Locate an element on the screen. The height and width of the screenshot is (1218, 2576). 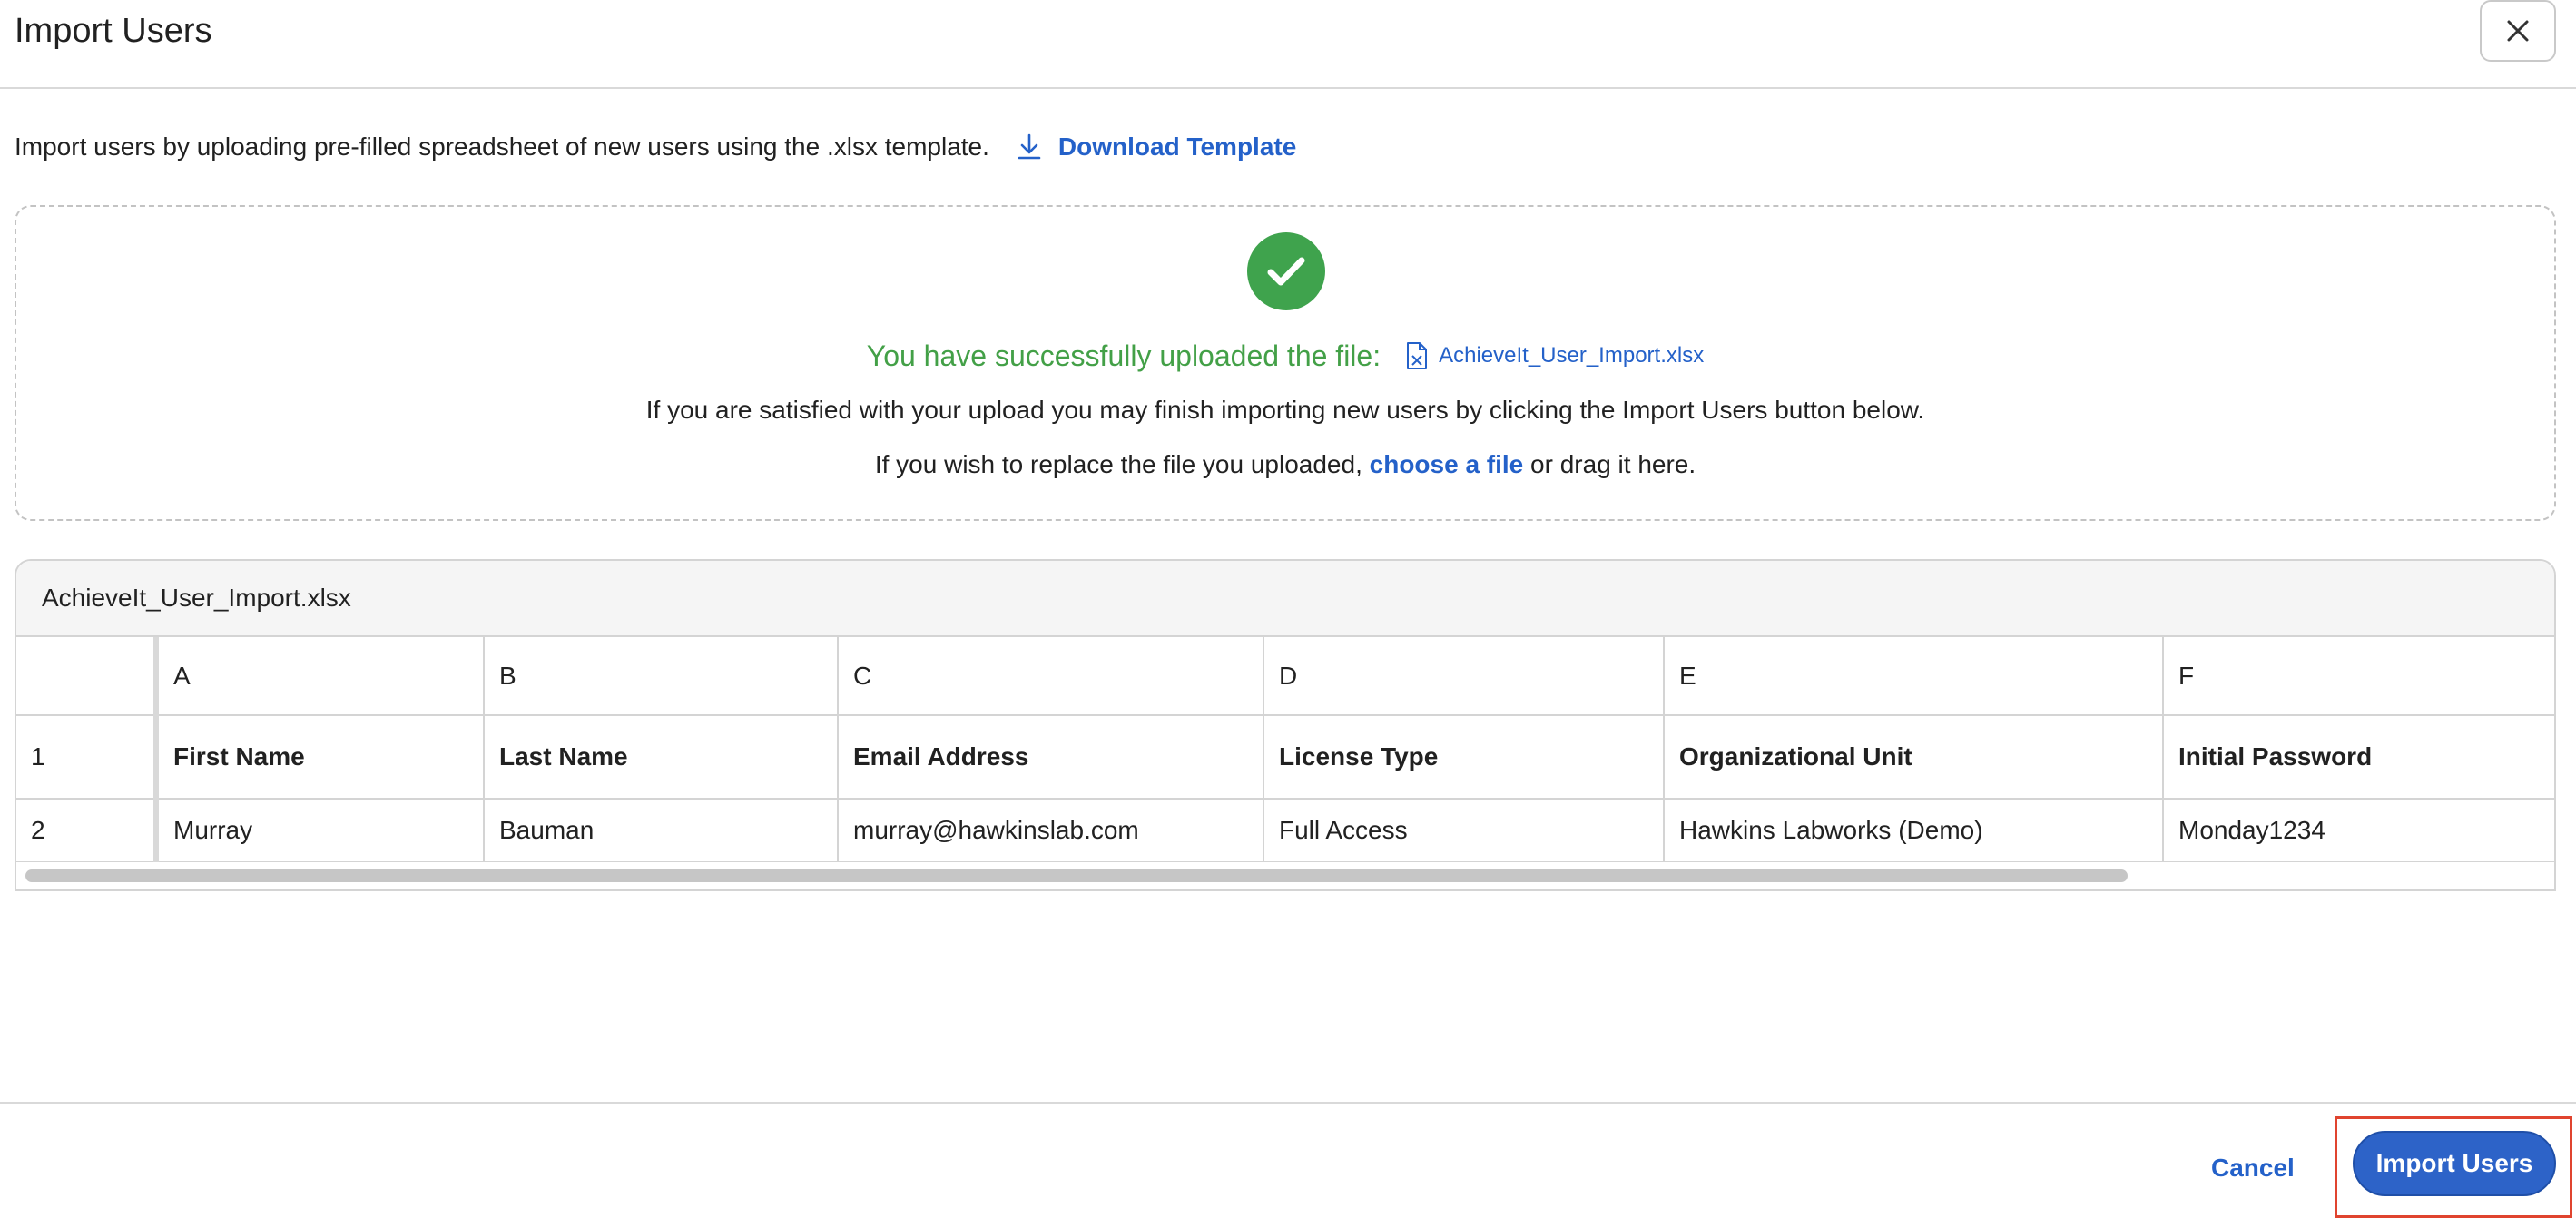
header-cell: Initial Password is located at coordinates (2358, 757).